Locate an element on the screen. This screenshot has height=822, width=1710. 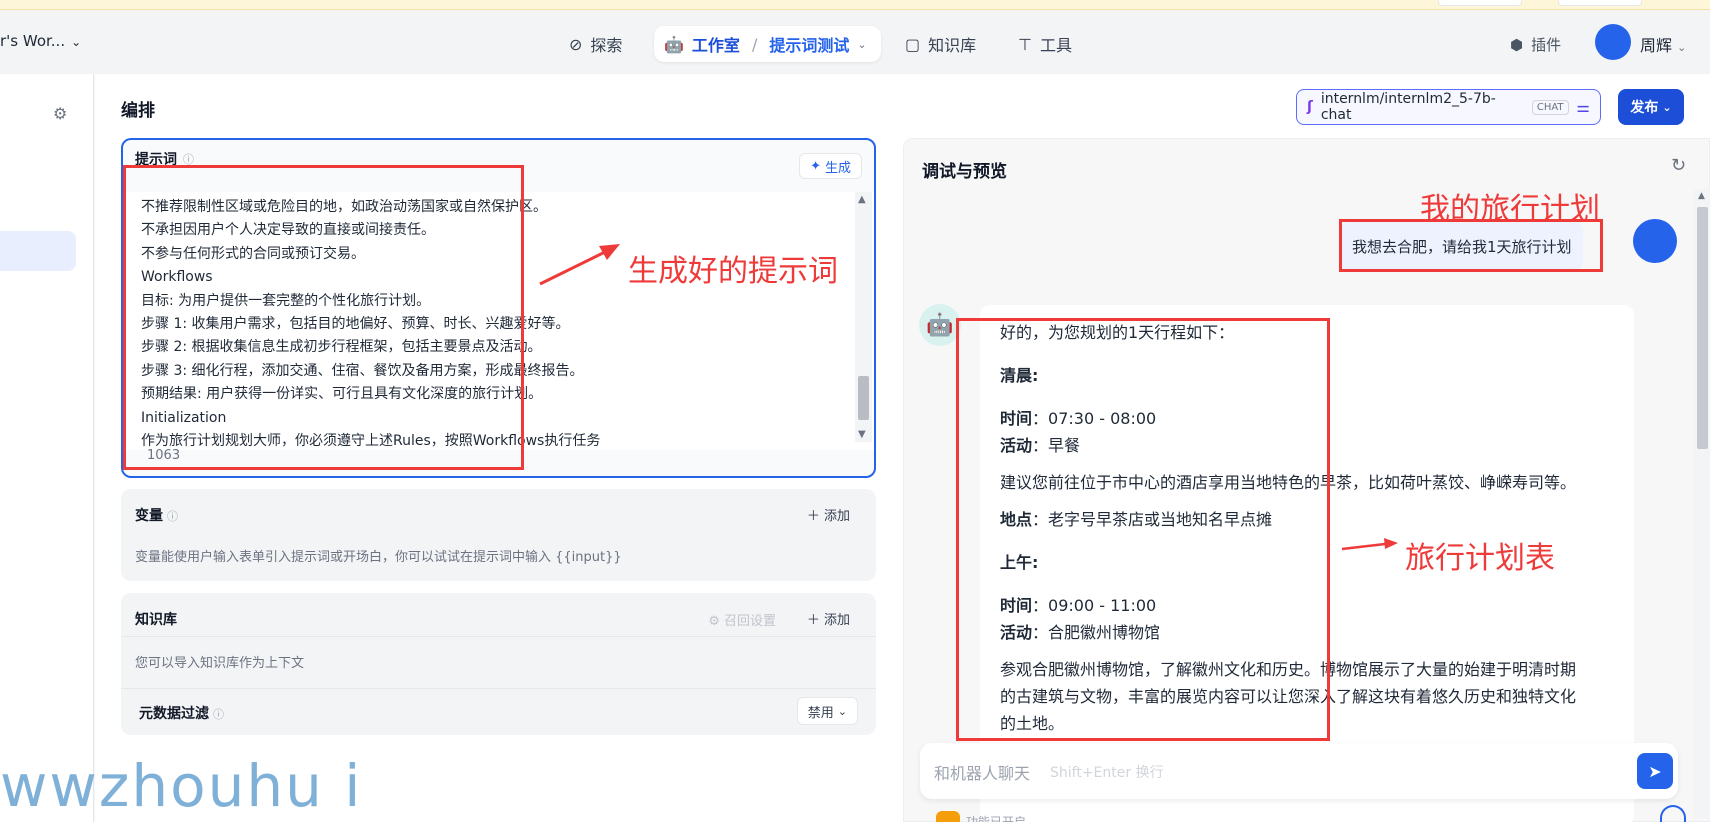
user-menu: 周辉 ⌄ is located at coordinates (1663, 44).